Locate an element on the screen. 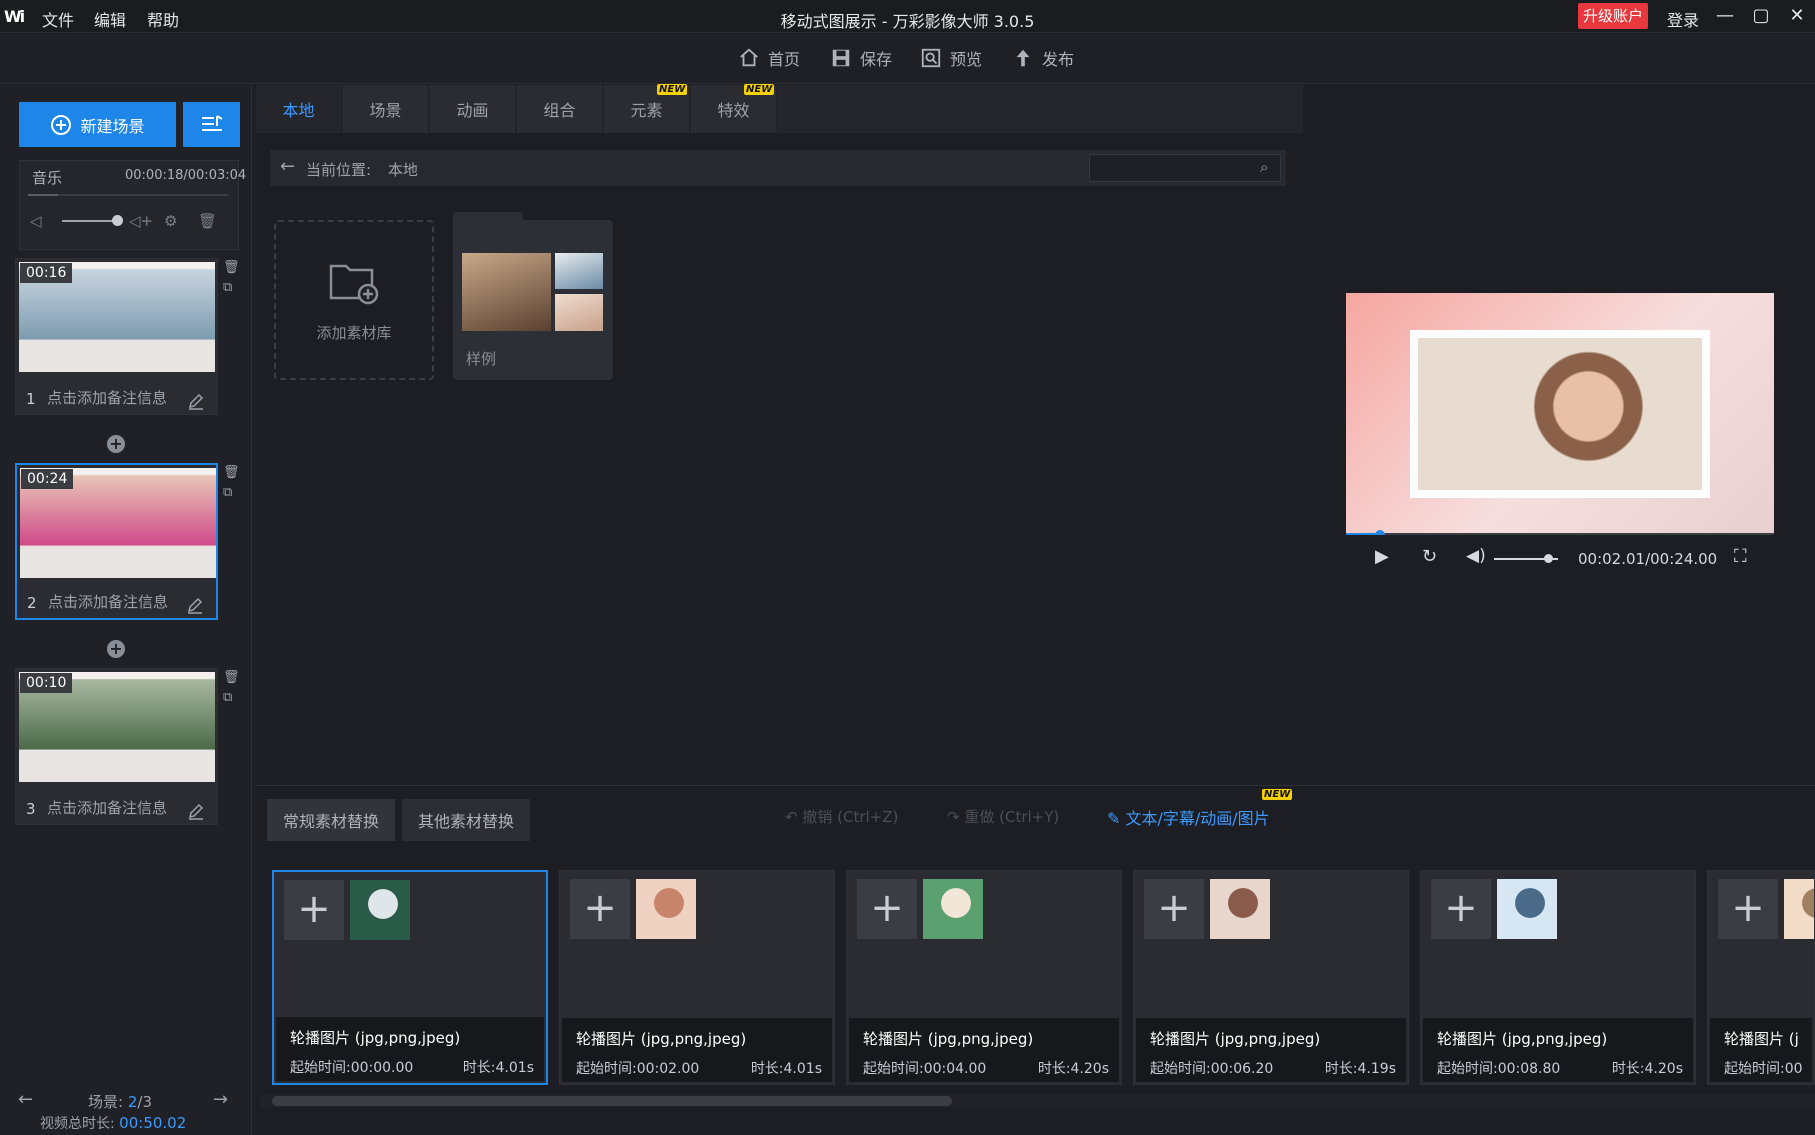 The height and width of the screenshot is (1135, 1815). undo-button: ↶ 撤销 (Ctrl+Z) is located at coordinates (841, 816).